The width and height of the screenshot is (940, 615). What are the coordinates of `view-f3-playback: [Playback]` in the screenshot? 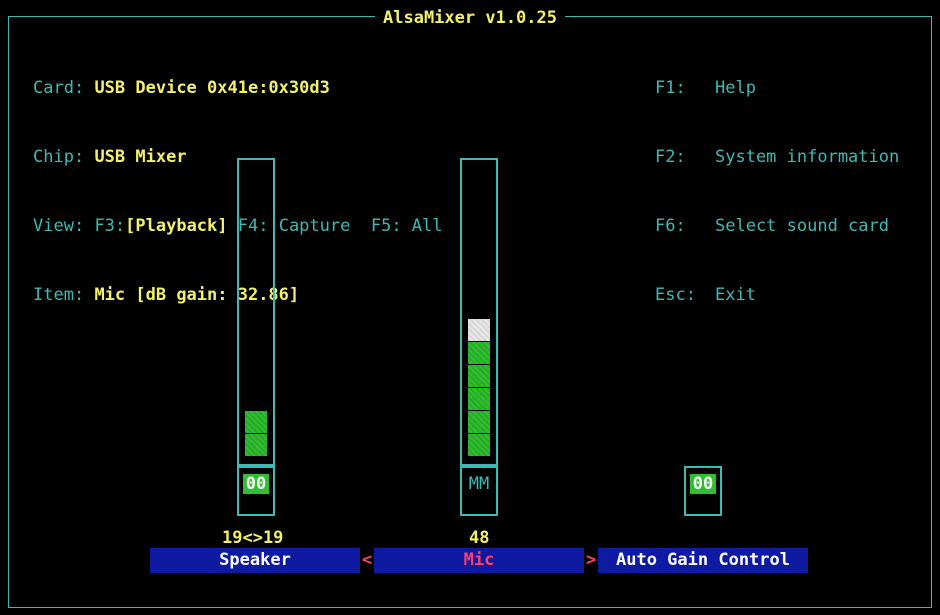 It's located at (176, 226).